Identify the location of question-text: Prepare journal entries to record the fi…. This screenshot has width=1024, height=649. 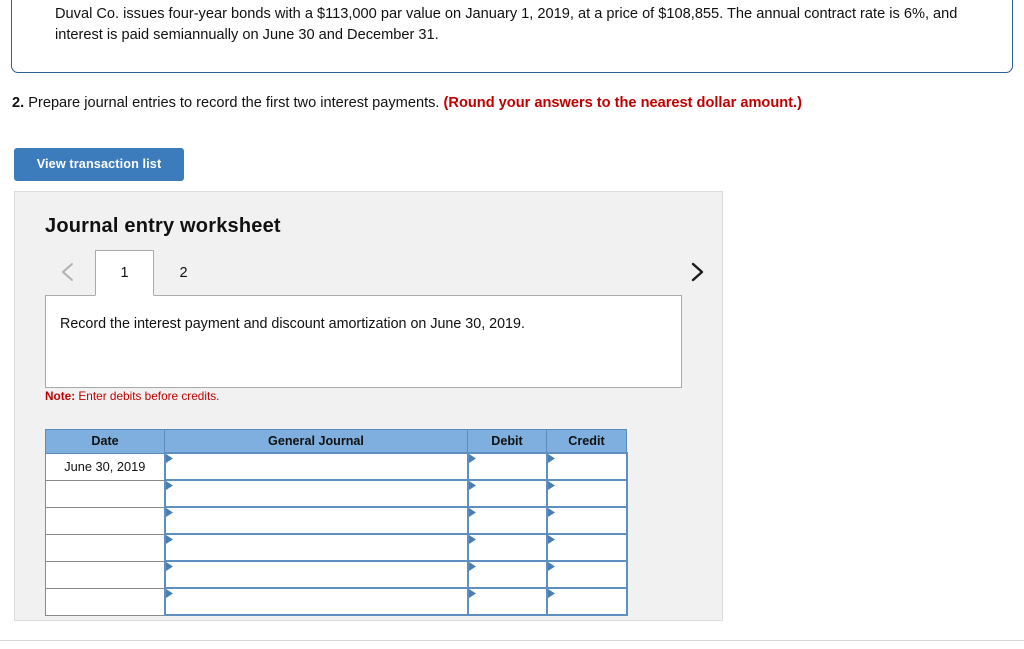
(234, 103).